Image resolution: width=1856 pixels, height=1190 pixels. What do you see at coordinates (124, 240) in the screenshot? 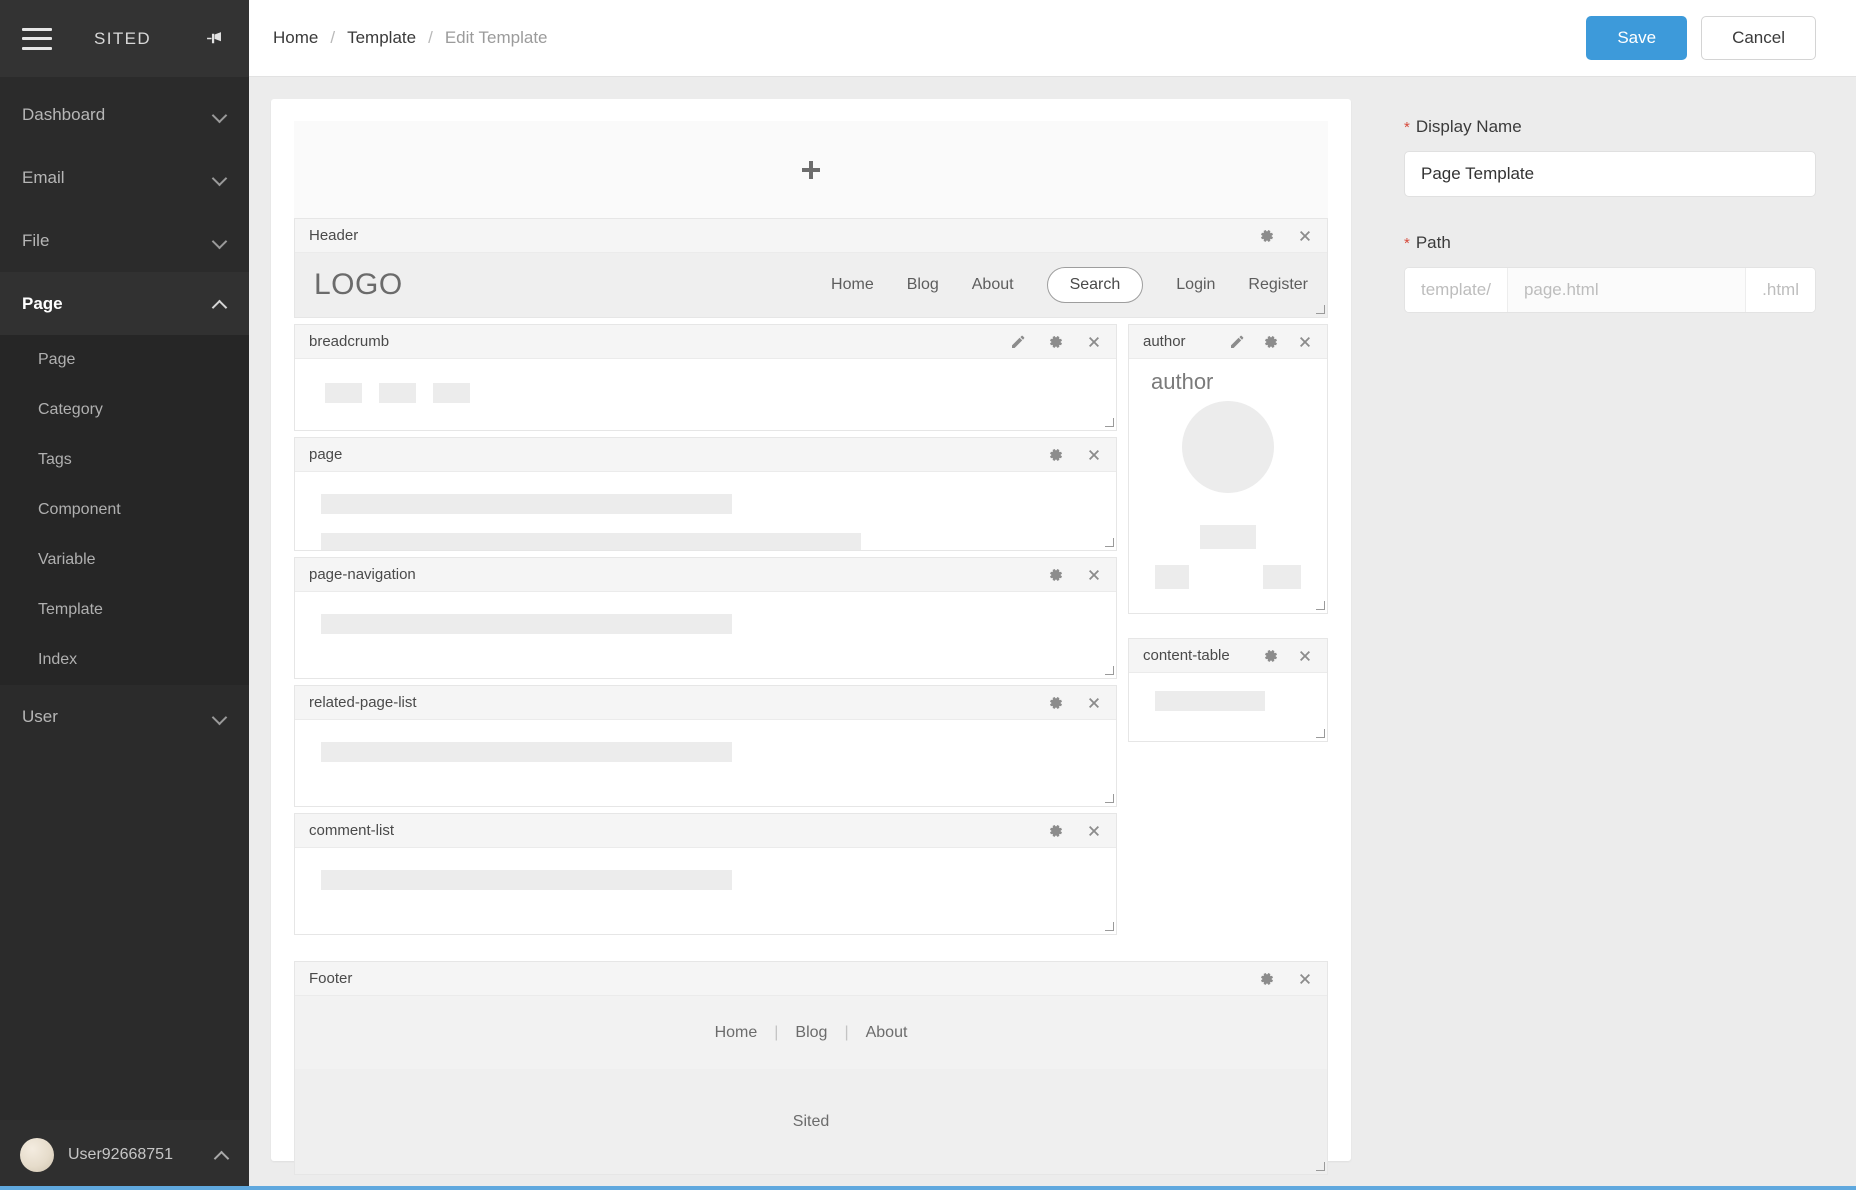
I see `sidebar-item-file: File` at bounding box center [124, 240].